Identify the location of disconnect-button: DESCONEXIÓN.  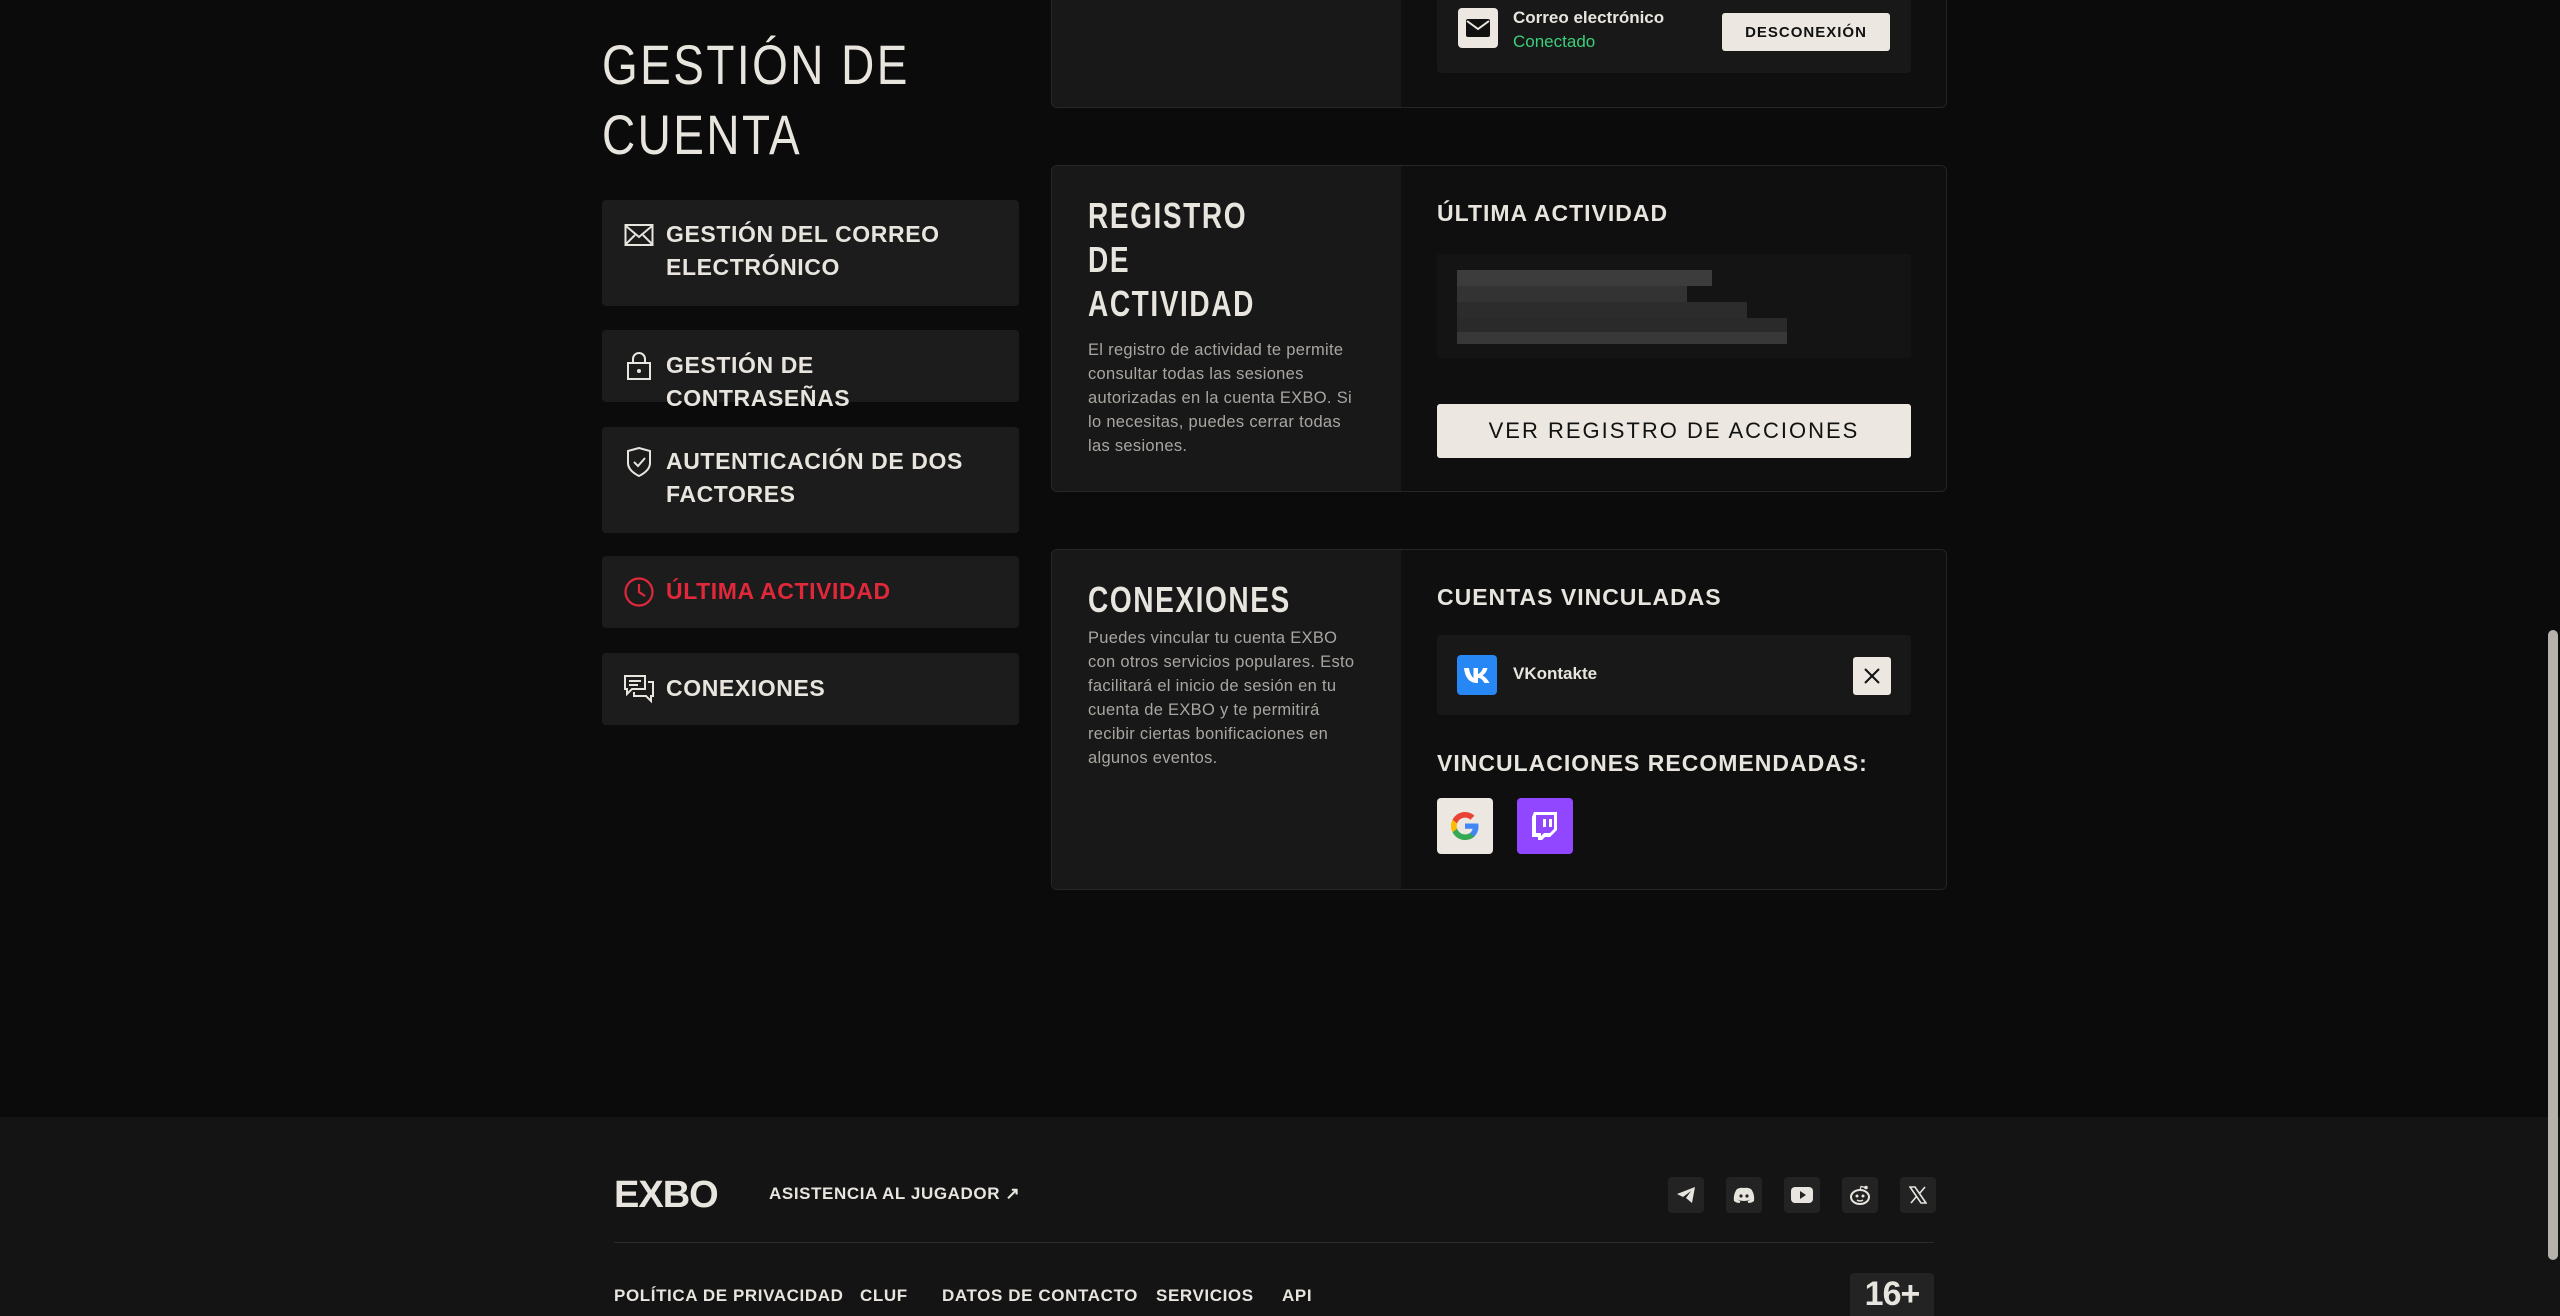
(1806, 32).